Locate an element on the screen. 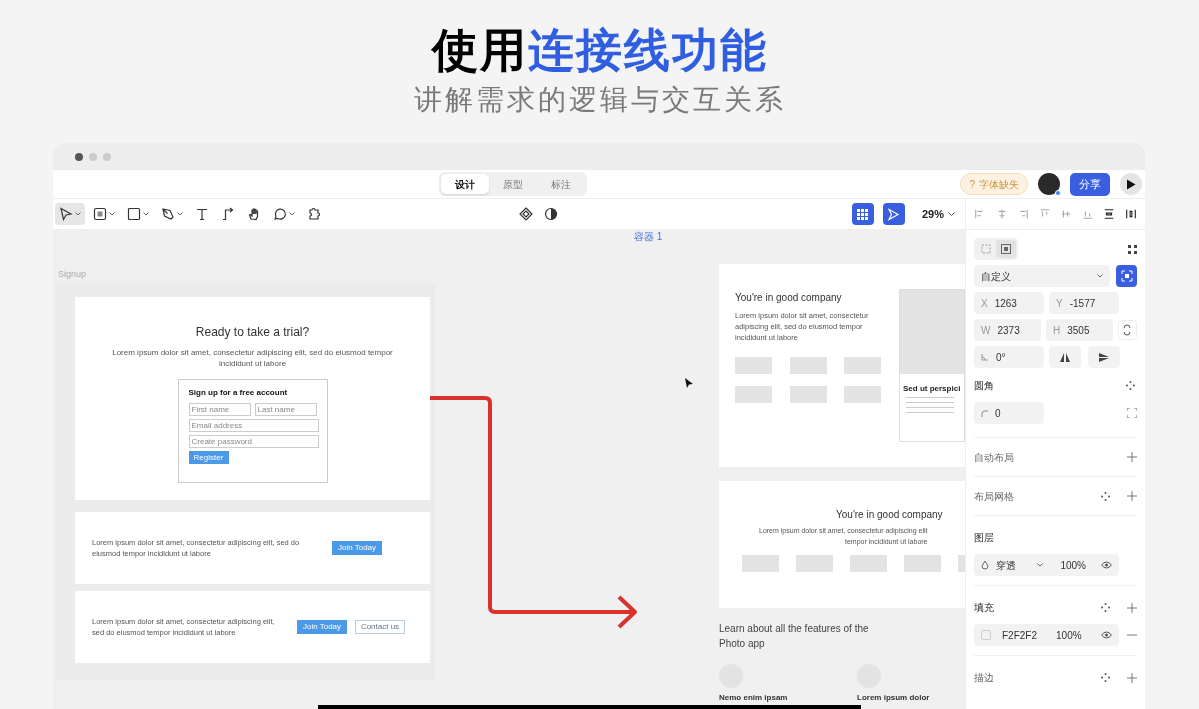 Image resolution: width=1199 pixels, height=709 pixels. info-card-title: Sed ut perspici is located at coordinates (932, 389).